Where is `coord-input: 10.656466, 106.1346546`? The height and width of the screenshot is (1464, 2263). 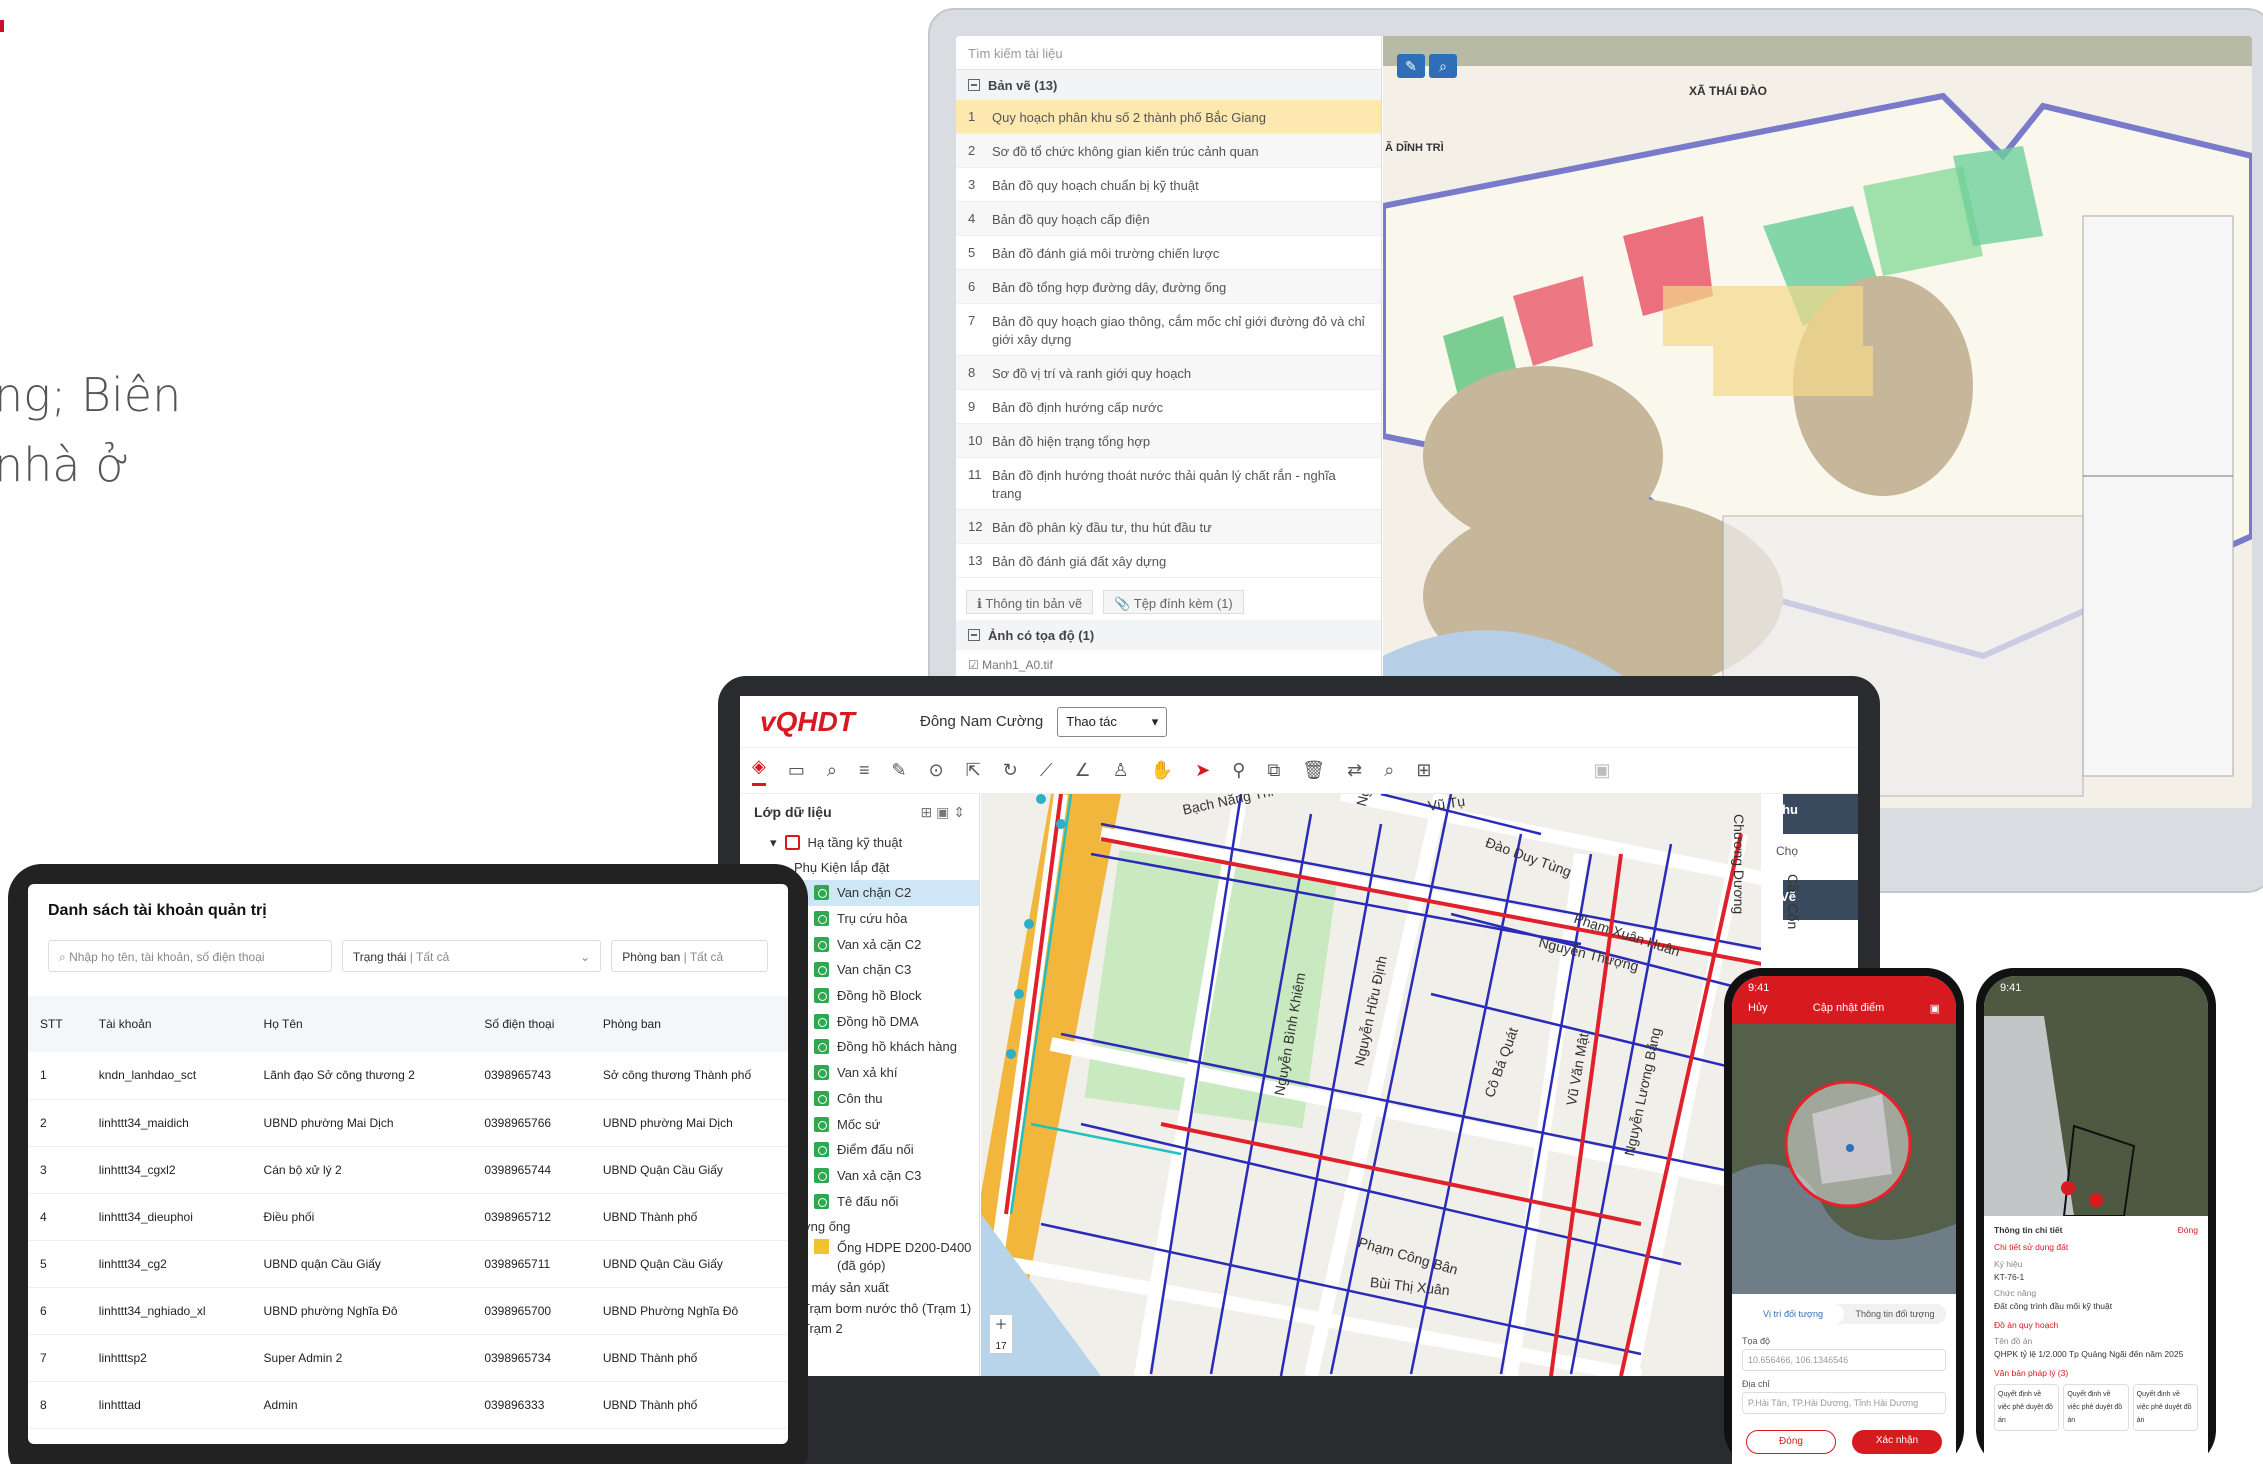
coord-input: 10.656466, 106.1346546 is located at coordinates (1844, 1360).